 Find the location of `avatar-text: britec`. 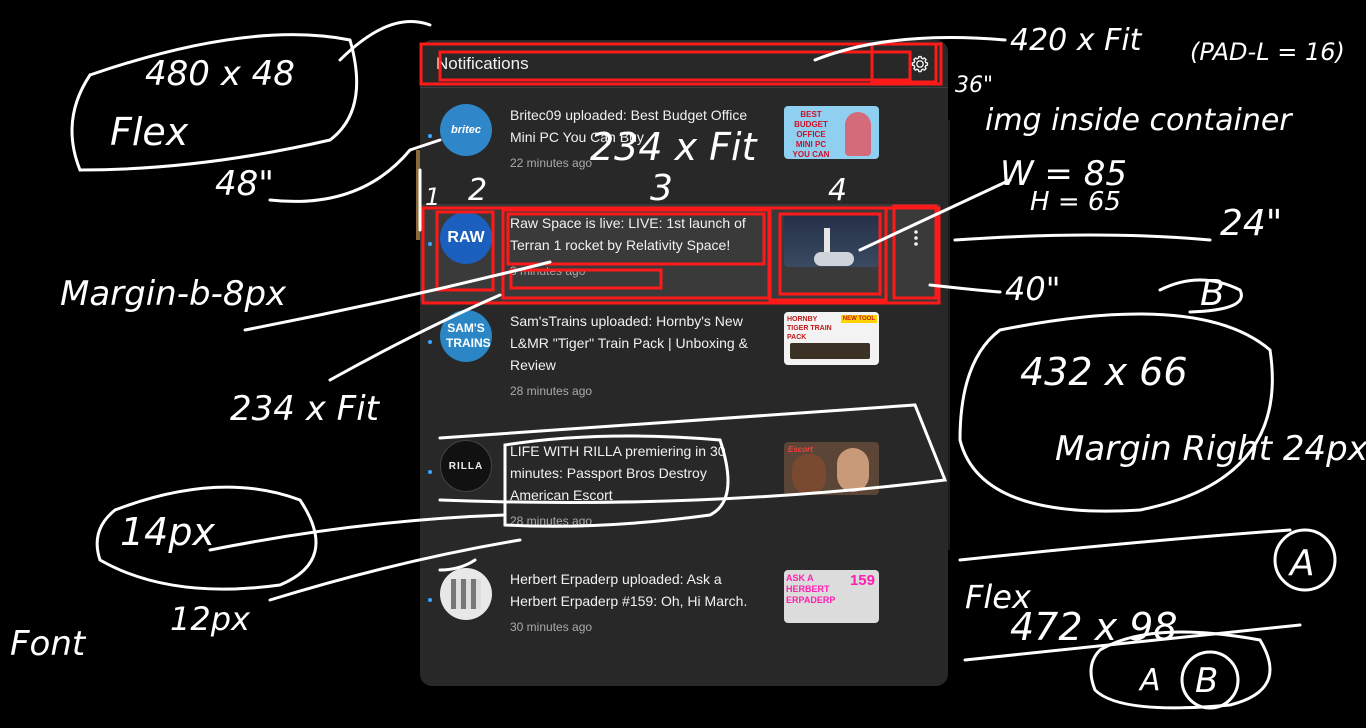

avatar-text: britec is located at coordinates (466, 130).